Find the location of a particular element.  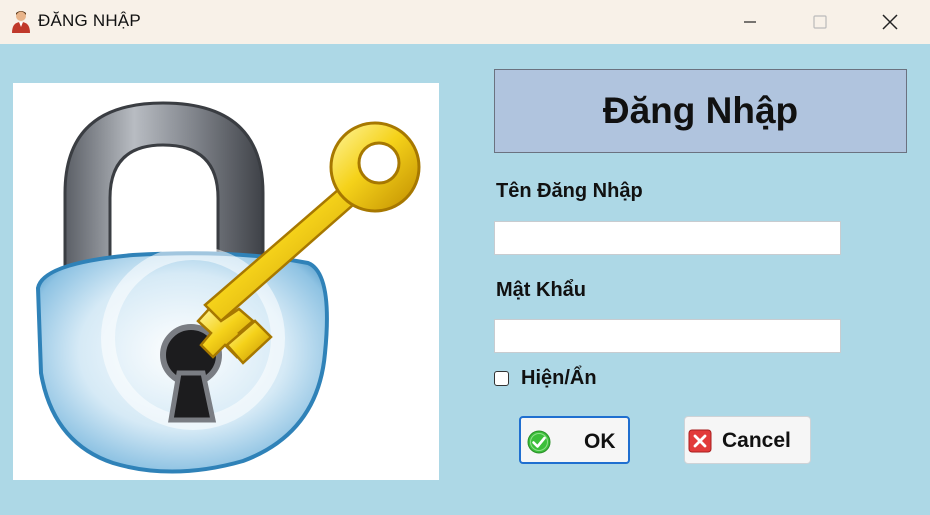

ok-button: OK is located at coordinates (574, 440).